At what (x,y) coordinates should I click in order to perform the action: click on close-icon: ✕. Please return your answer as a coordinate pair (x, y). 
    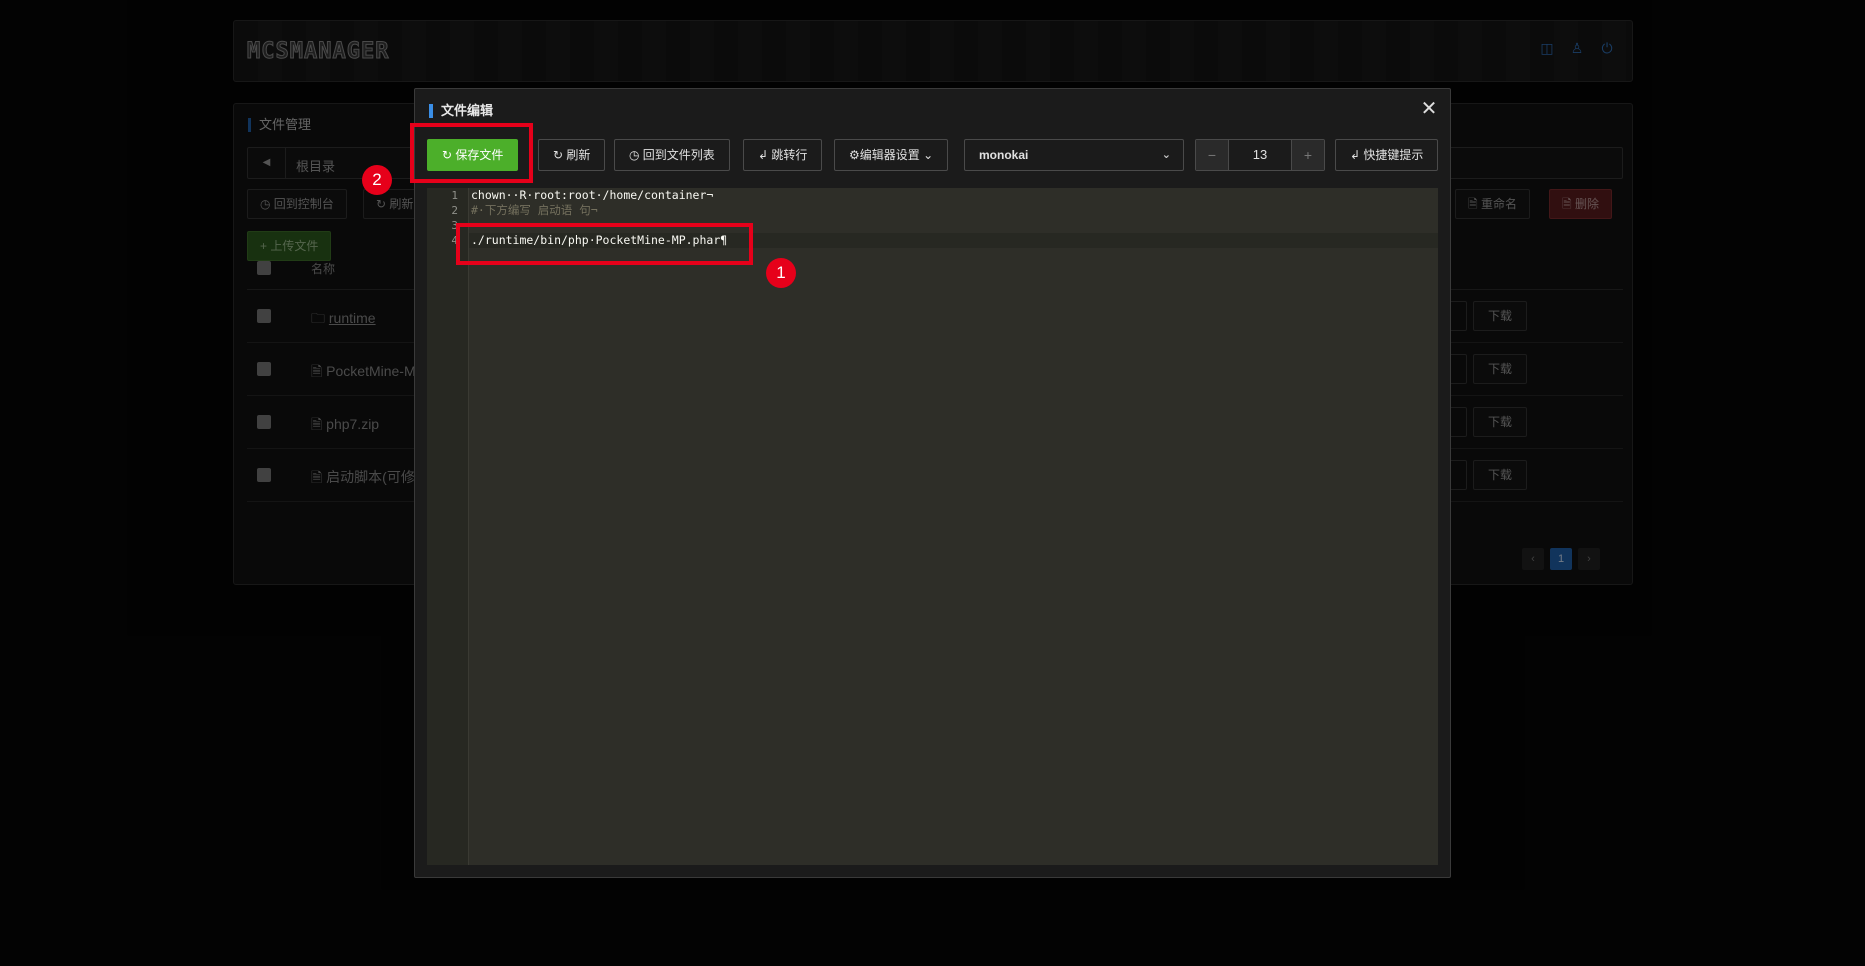
    Looking at the image, I should click on (1429, 109).